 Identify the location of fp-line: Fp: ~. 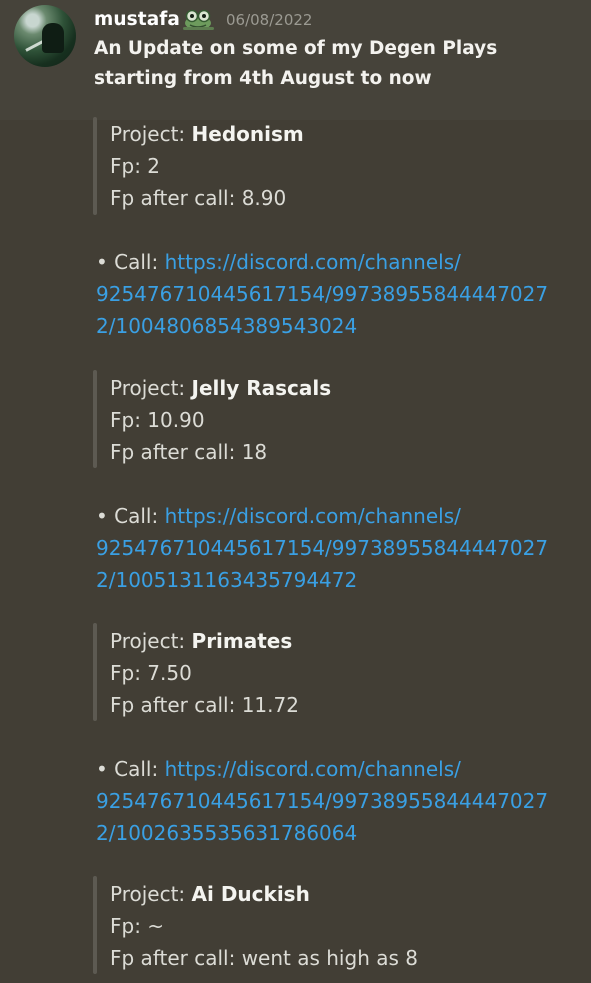
(137, 926).